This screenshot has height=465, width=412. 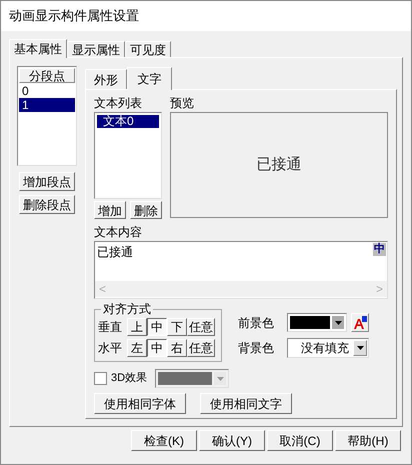 I want to click on action-button: 使用相同字体, so click(x=140, y=403).